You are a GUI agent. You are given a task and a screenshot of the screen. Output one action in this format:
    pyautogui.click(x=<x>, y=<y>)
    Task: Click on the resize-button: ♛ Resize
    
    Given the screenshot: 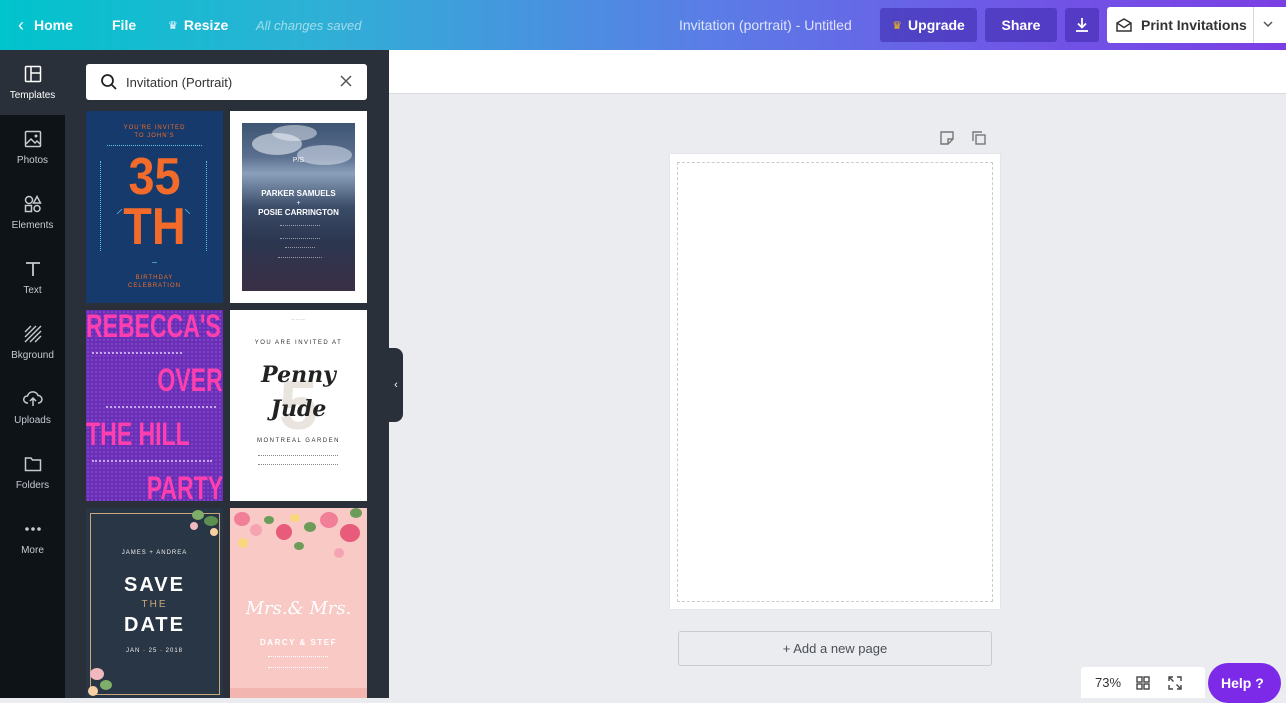 What is the action you would take?
    pyautogui.click(x=198, y=25)
    